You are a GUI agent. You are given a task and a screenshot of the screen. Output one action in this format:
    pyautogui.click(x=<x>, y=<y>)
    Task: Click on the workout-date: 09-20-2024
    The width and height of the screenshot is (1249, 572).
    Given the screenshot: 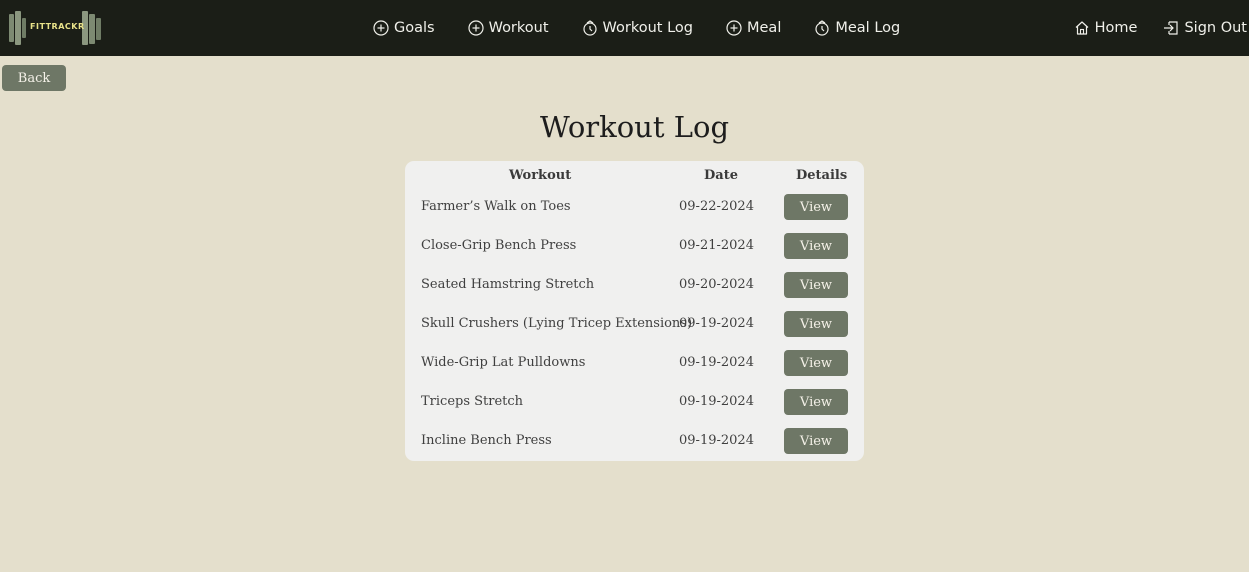 What is the action you would take?
    pyautogui.click(x=716, y=284)
    